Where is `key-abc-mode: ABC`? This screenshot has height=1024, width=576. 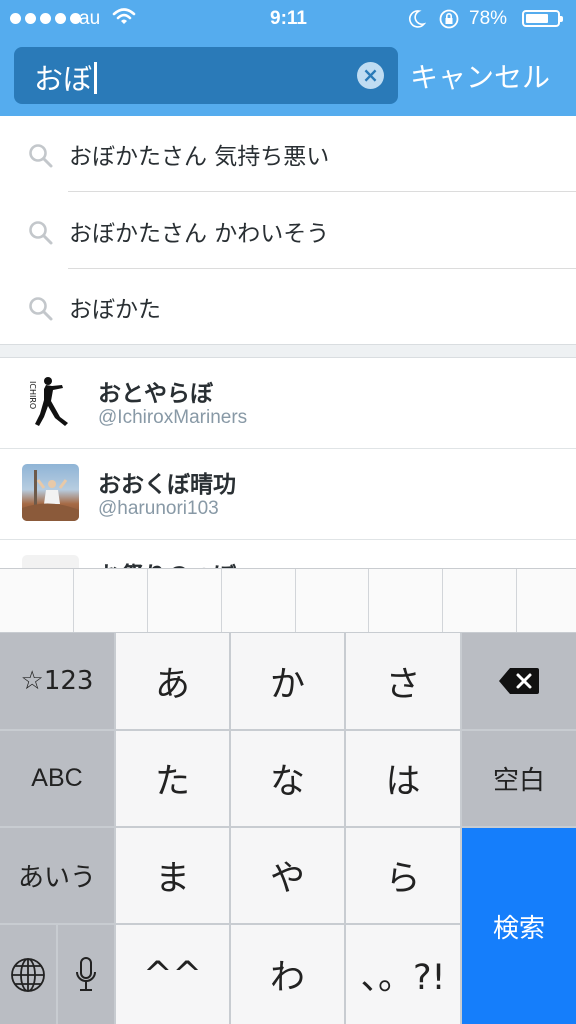 key-abc-mode: ABC is located at coordinates (57, 778).